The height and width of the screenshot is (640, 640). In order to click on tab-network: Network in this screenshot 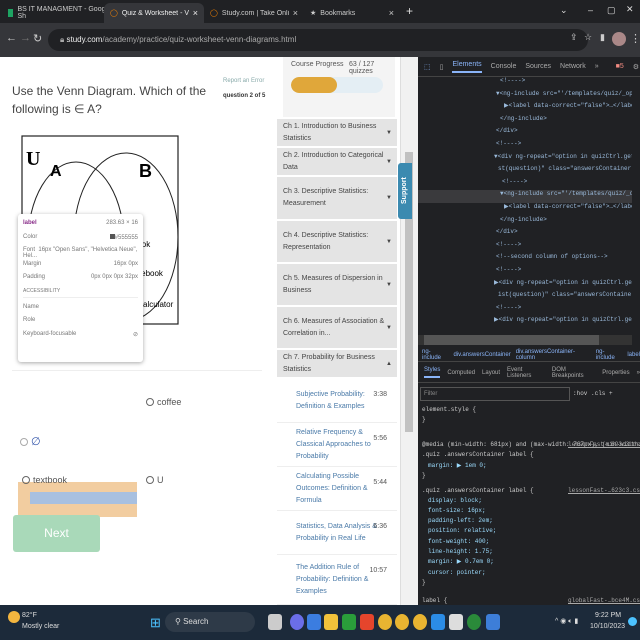, I will do `click(573, 66)`.